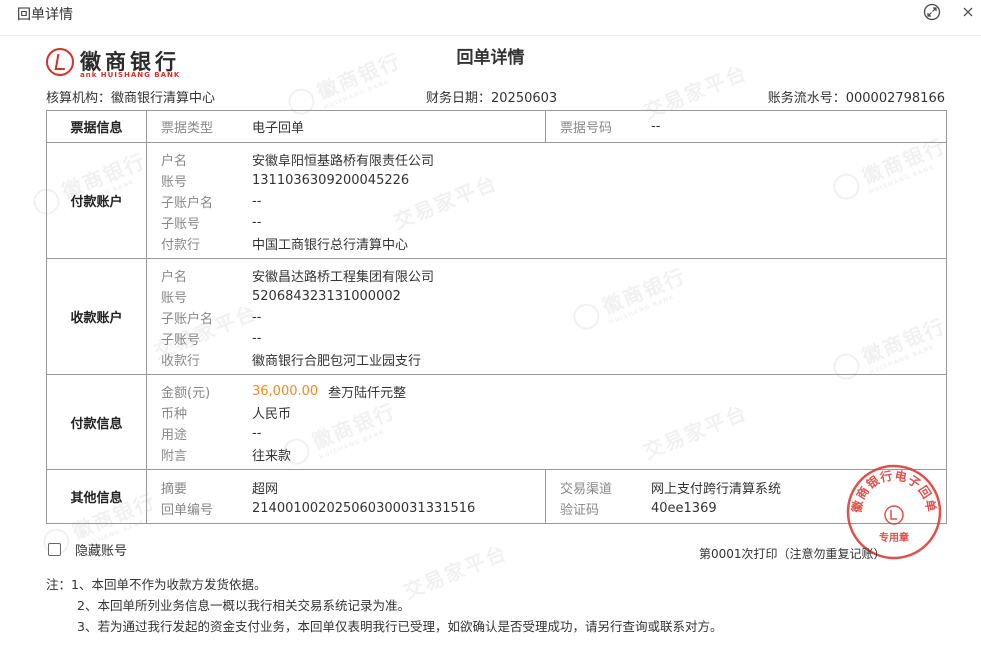 The height and width of the screenshot is (649, 981). Describe the element at coordinates (318, 509) in the screenshot. I see `receipt-no-line: 回单编号 214001002025060300031331516` at that location.